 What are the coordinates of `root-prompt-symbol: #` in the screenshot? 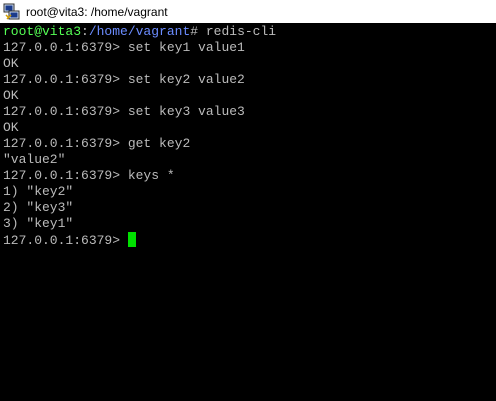 It's located at (194, 31).